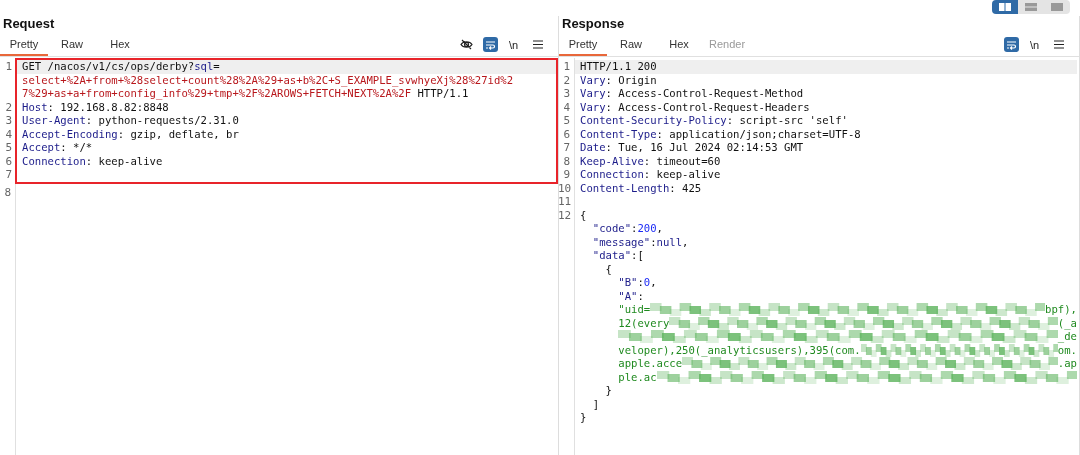 This screenshot has width=1080, height=455. Describe the element at coordinates (54, 121) in the screenshot. I see `code-text: User-Agent` at that location.